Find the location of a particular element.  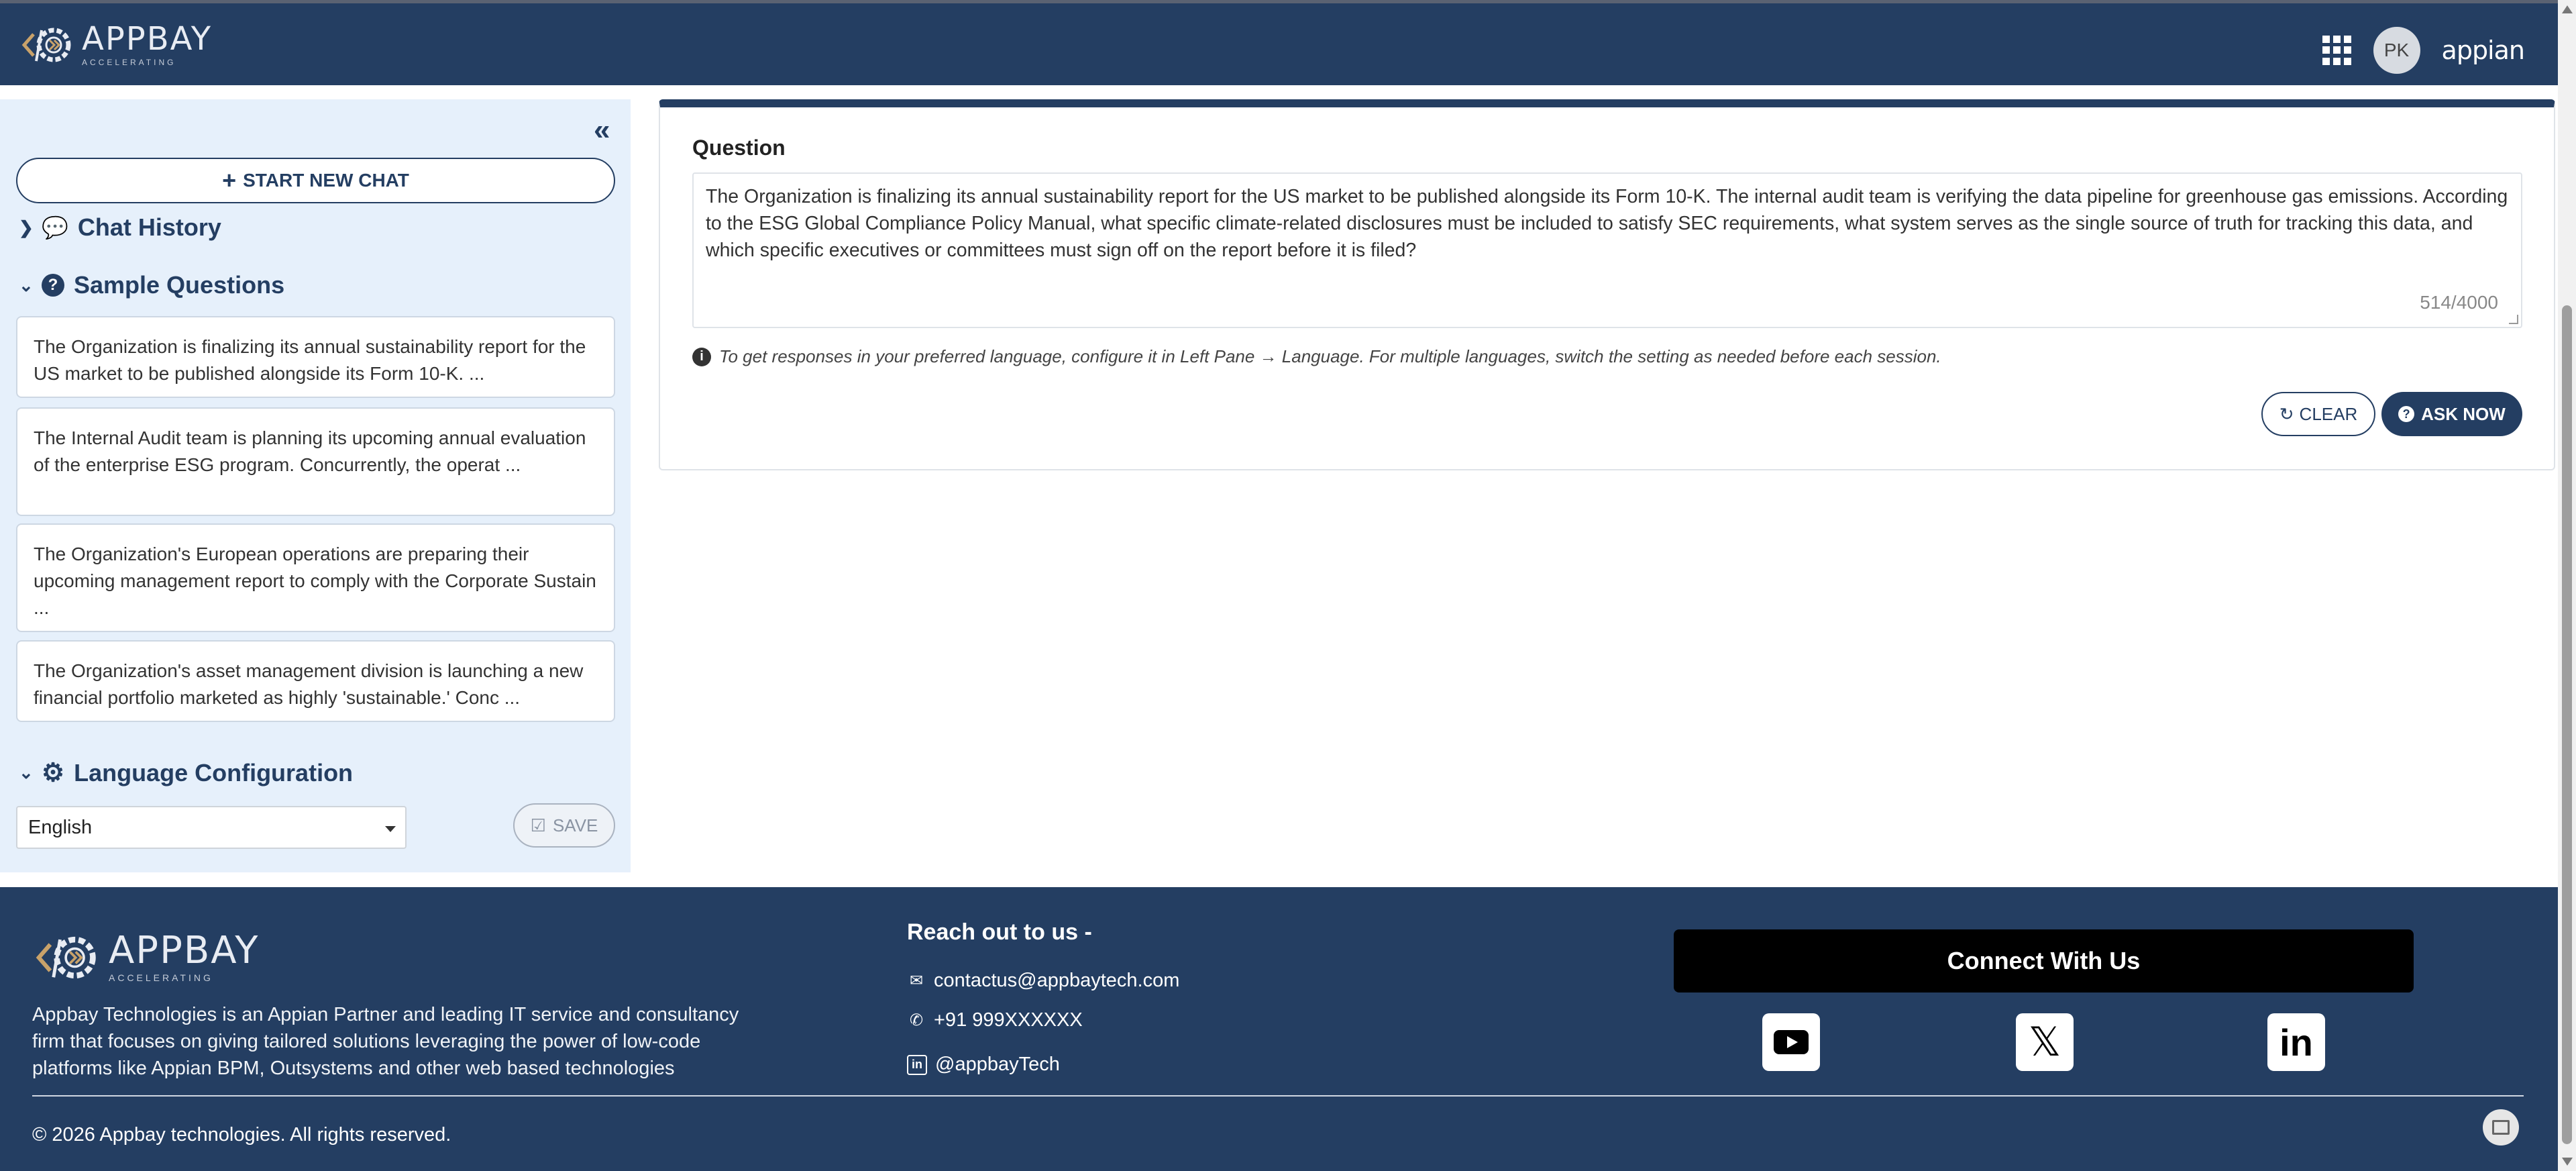

page-scrollbar is located at coordinates (2567, 585).